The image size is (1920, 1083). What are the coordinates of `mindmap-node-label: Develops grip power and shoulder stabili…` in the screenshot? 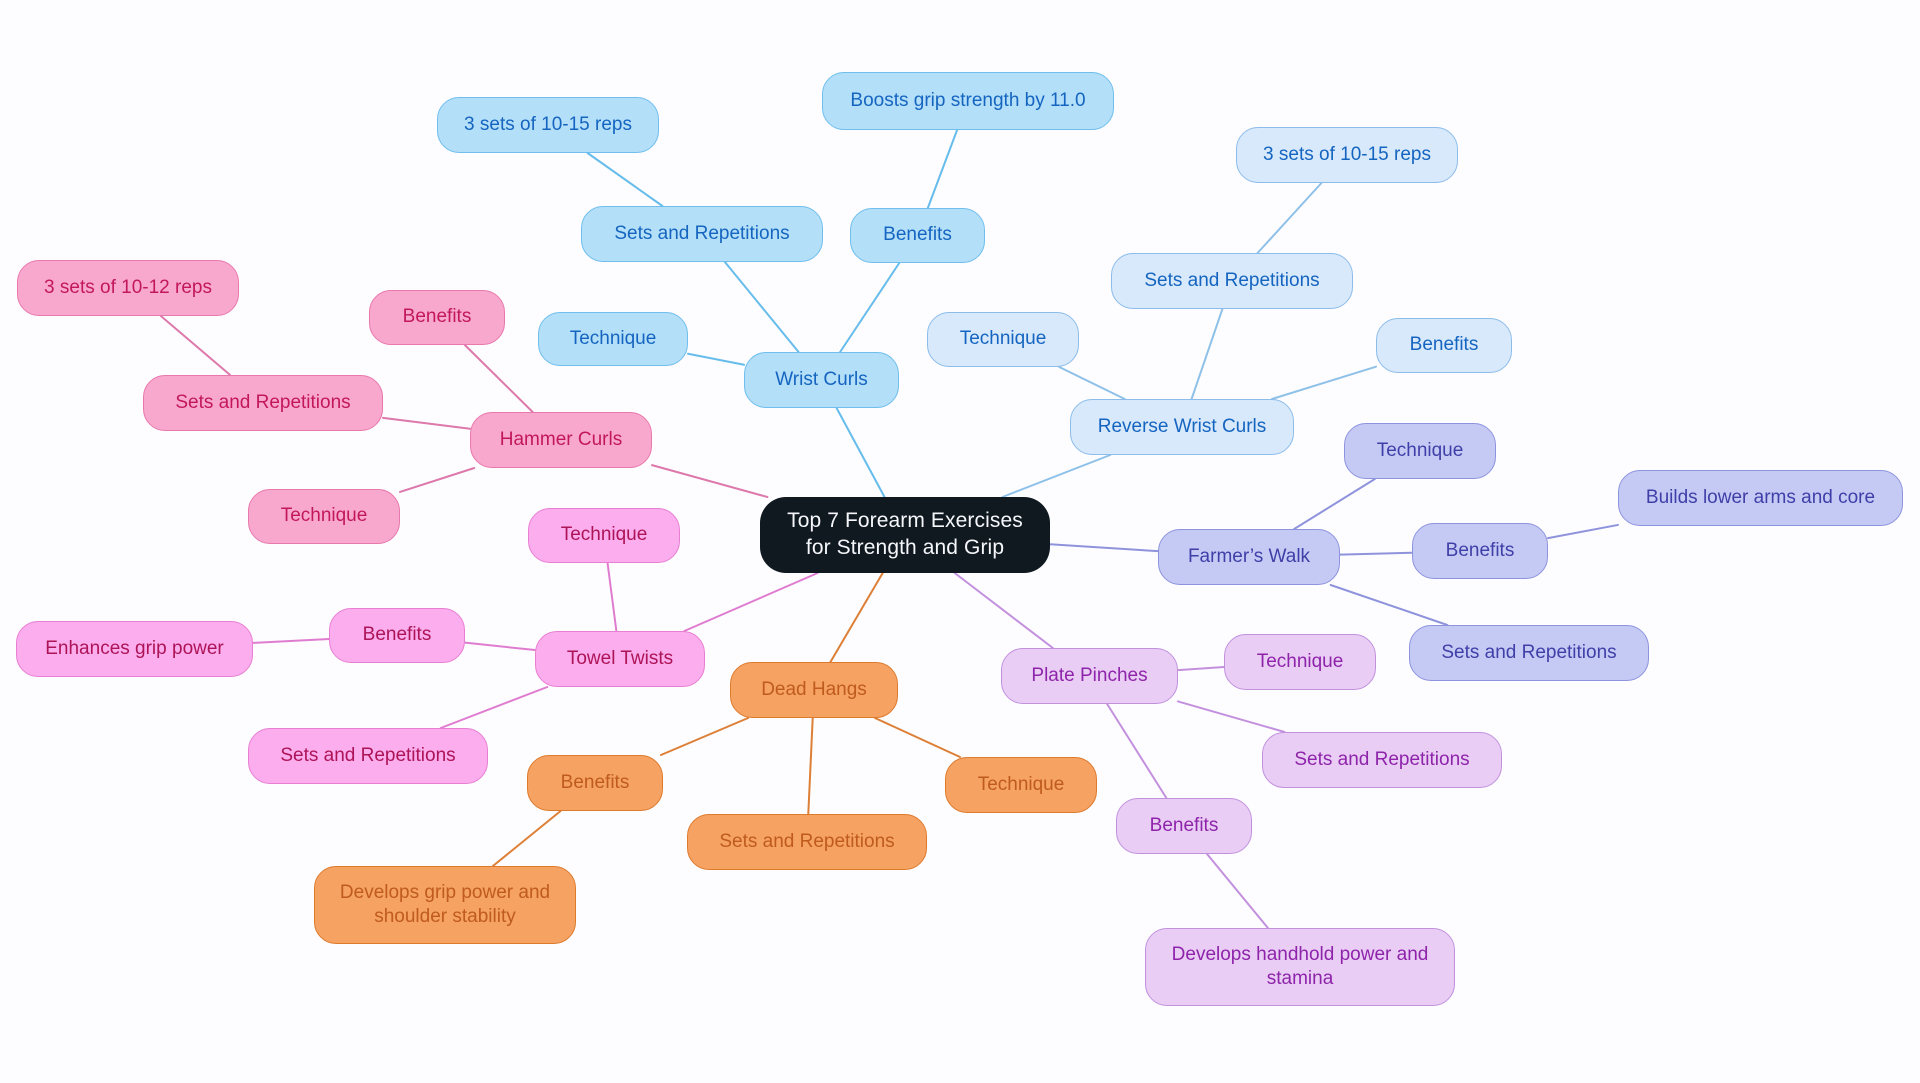 It's located at (445, 904).